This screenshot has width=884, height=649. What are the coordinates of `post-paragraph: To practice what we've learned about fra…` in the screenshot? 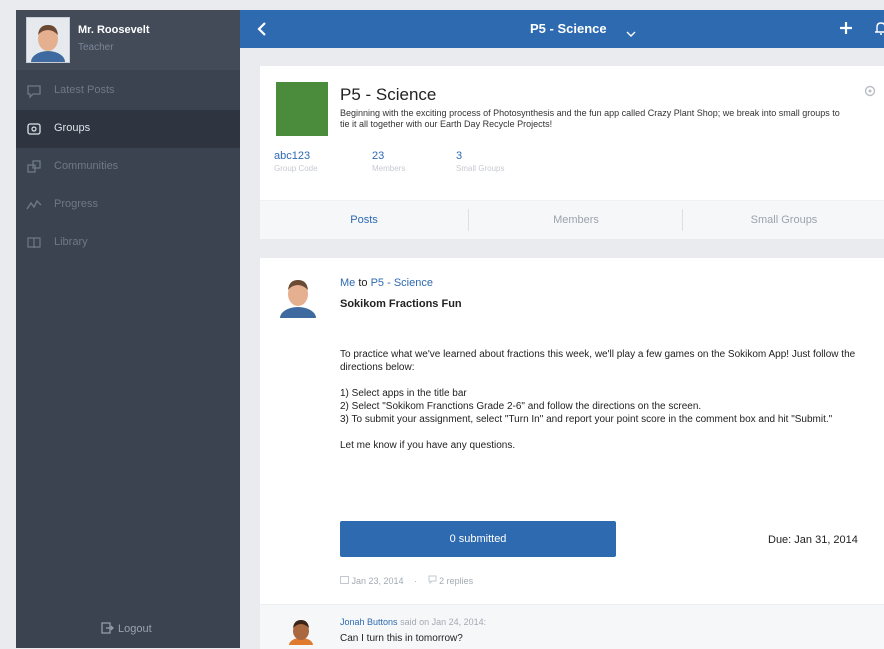 It's located at (598, 361).